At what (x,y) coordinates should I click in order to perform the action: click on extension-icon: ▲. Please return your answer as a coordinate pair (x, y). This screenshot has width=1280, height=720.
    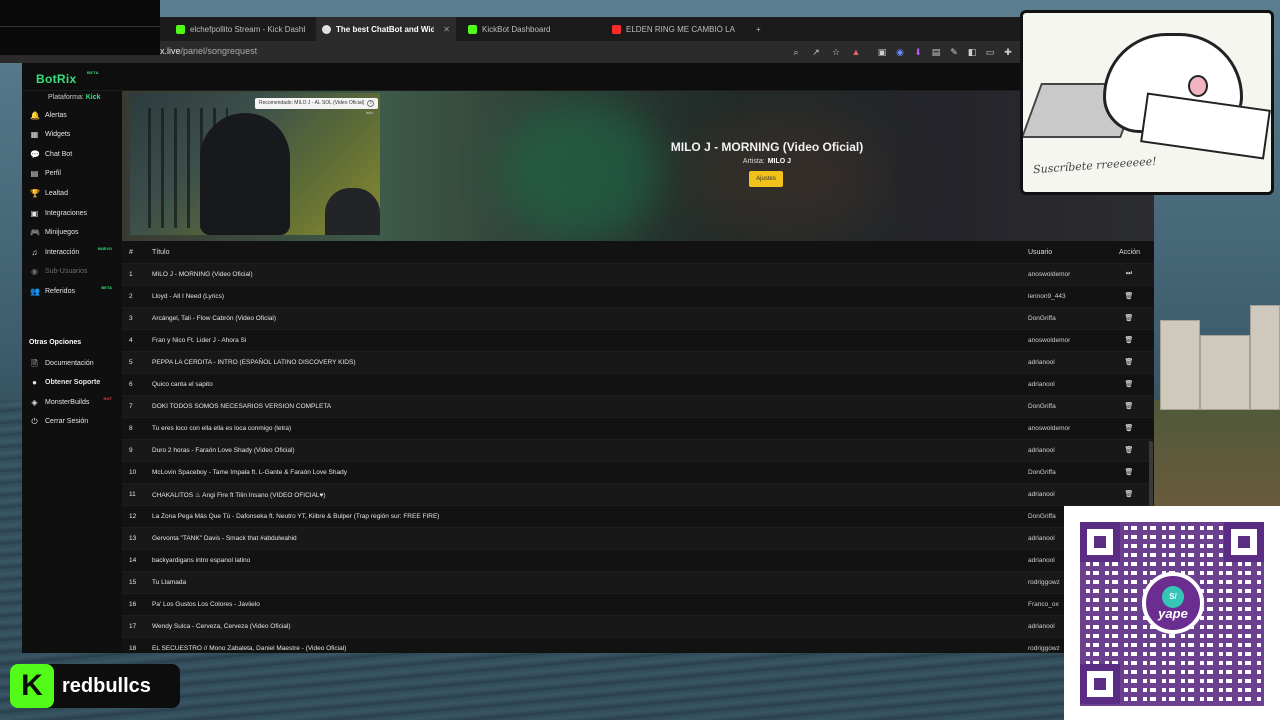
    Looking at the image, I should click on (856, 52).